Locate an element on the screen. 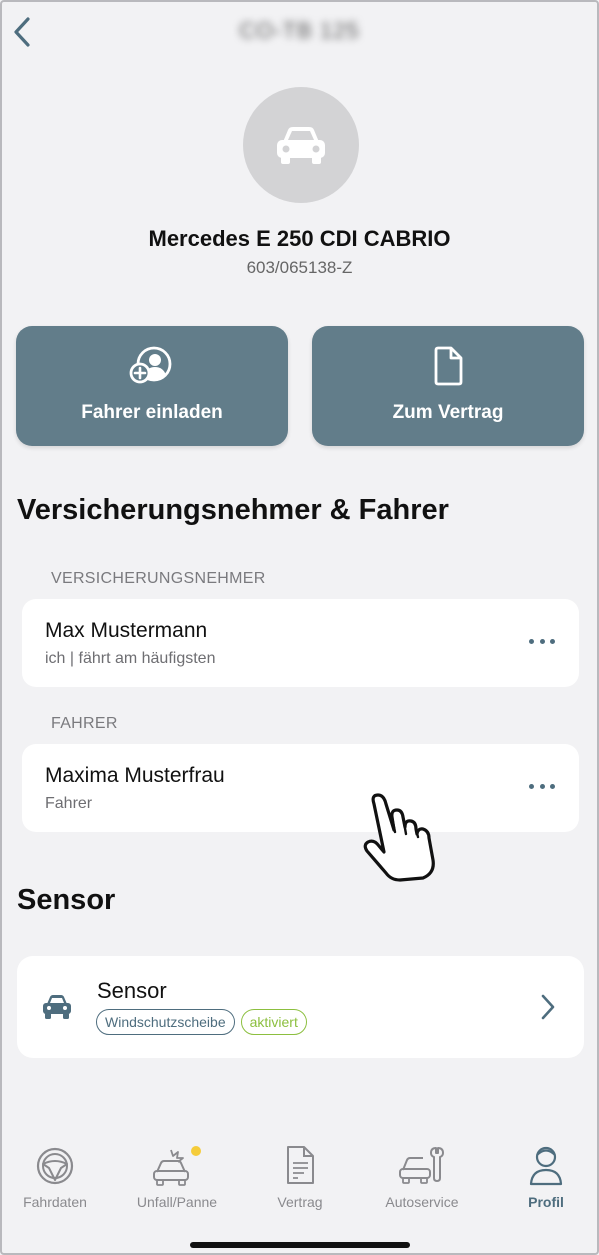  car-icon is located at coordinates (301, 145).